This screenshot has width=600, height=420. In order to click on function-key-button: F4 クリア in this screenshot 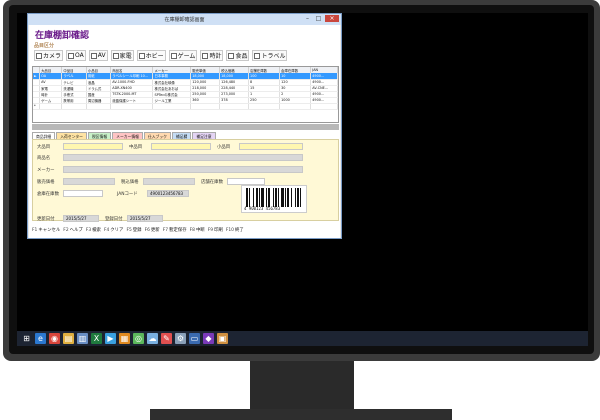, I will do `click(114, 230)`.